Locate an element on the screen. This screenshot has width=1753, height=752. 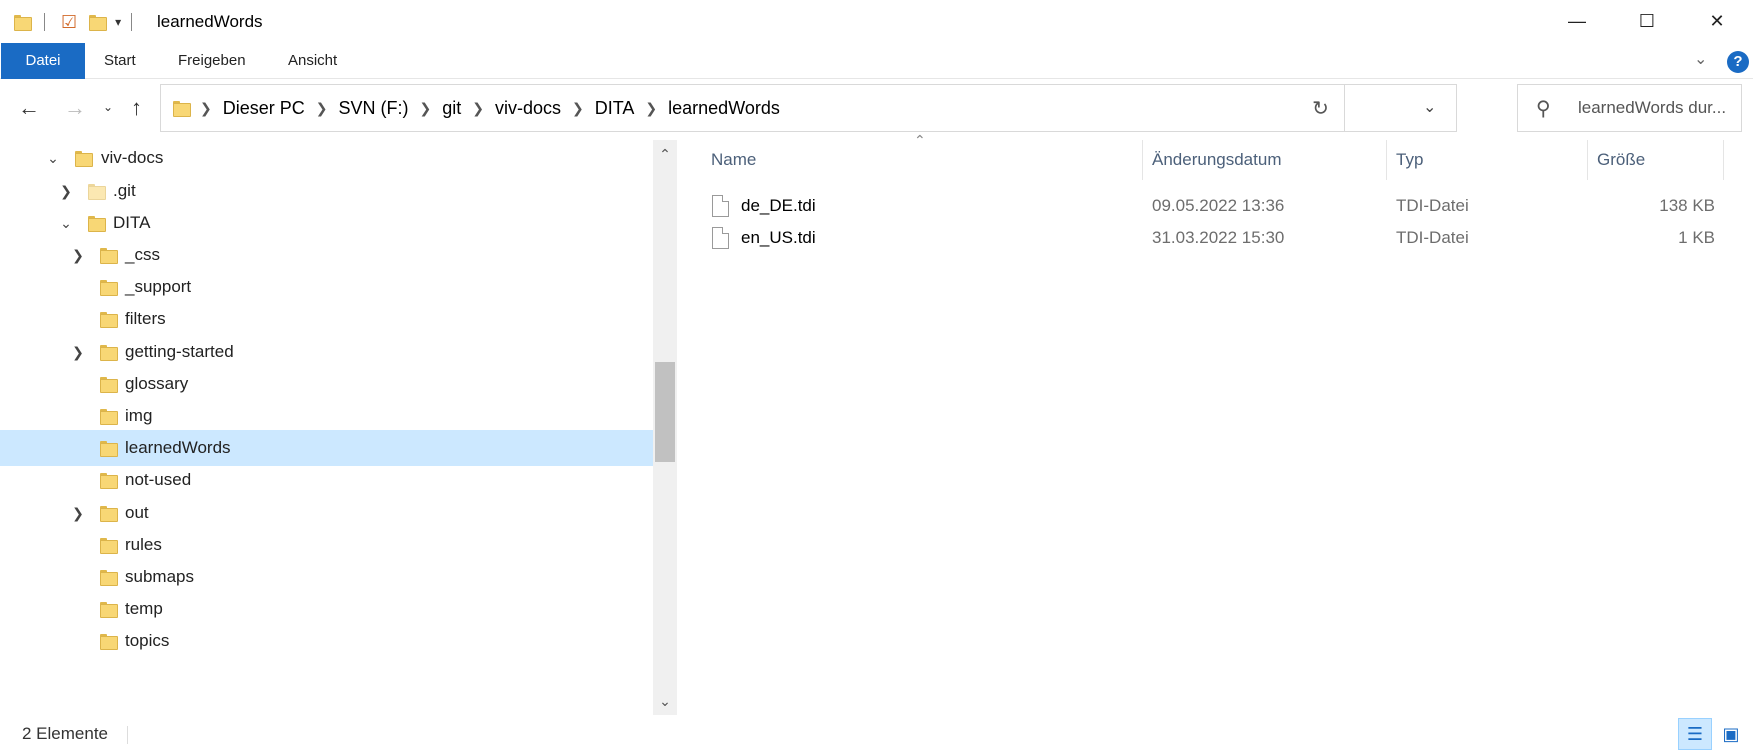
tree-item-label: topics is located at coordinates (147, 640).